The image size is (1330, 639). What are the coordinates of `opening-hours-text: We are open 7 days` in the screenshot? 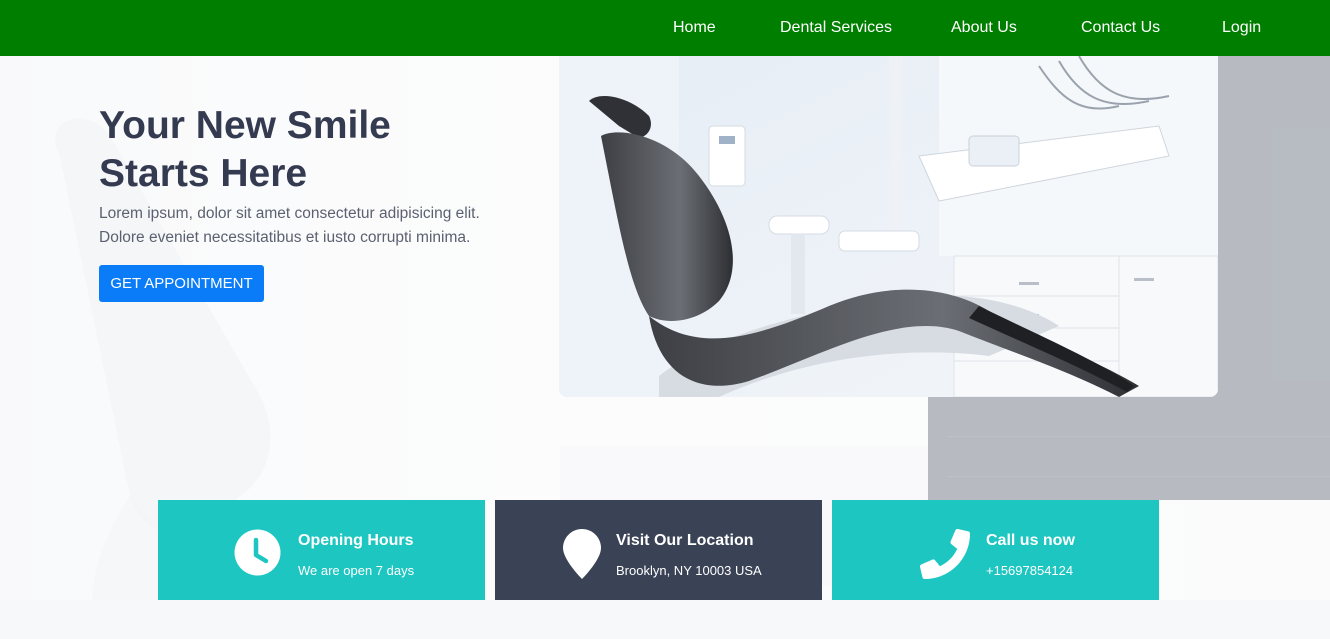 It's located at (356, 570).